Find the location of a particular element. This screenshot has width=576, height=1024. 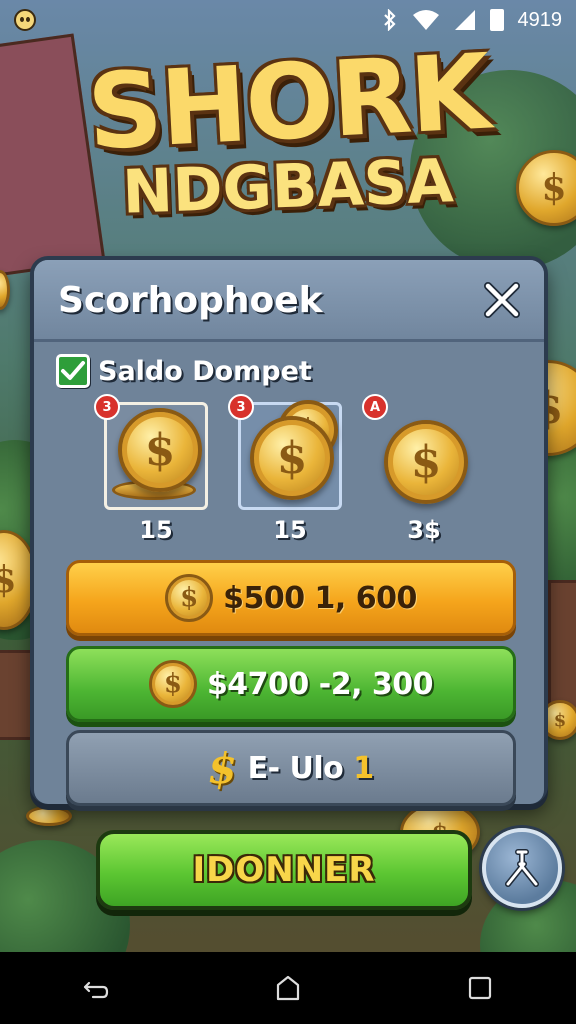

home-icon is located at coordinates (288, 988).